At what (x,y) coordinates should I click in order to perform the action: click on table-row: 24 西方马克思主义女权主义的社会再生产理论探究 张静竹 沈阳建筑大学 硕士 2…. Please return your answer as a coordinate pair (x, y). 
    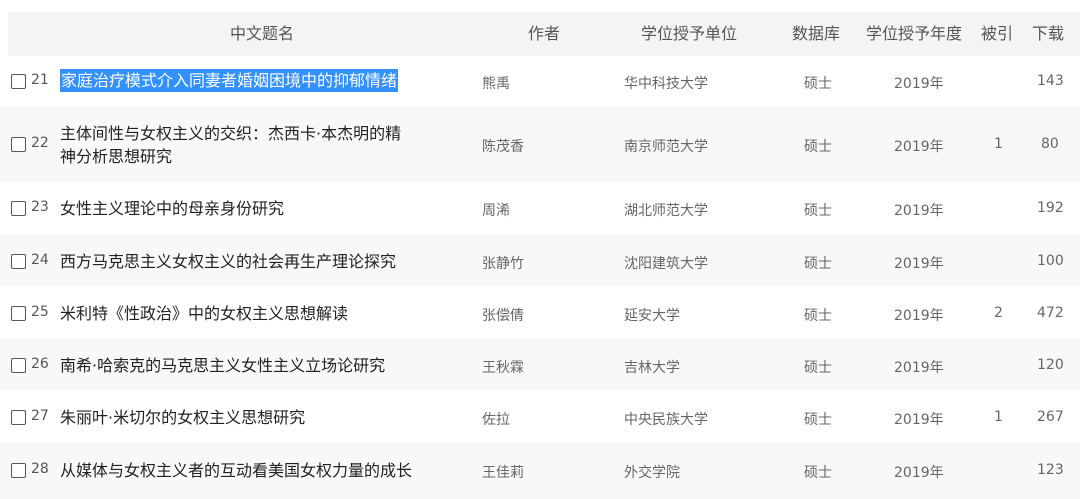
    Looking at the image, I should click on (540, 261).